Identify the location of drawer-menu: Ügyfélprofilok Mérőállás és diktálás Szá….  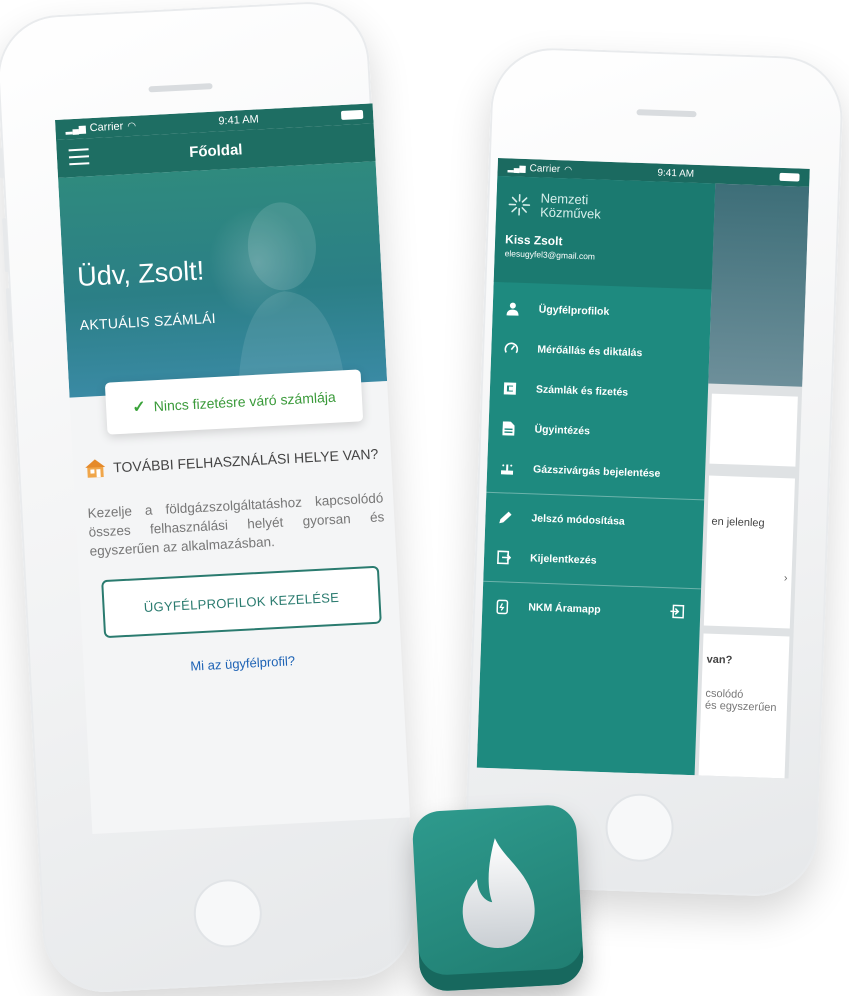
(597, 457).